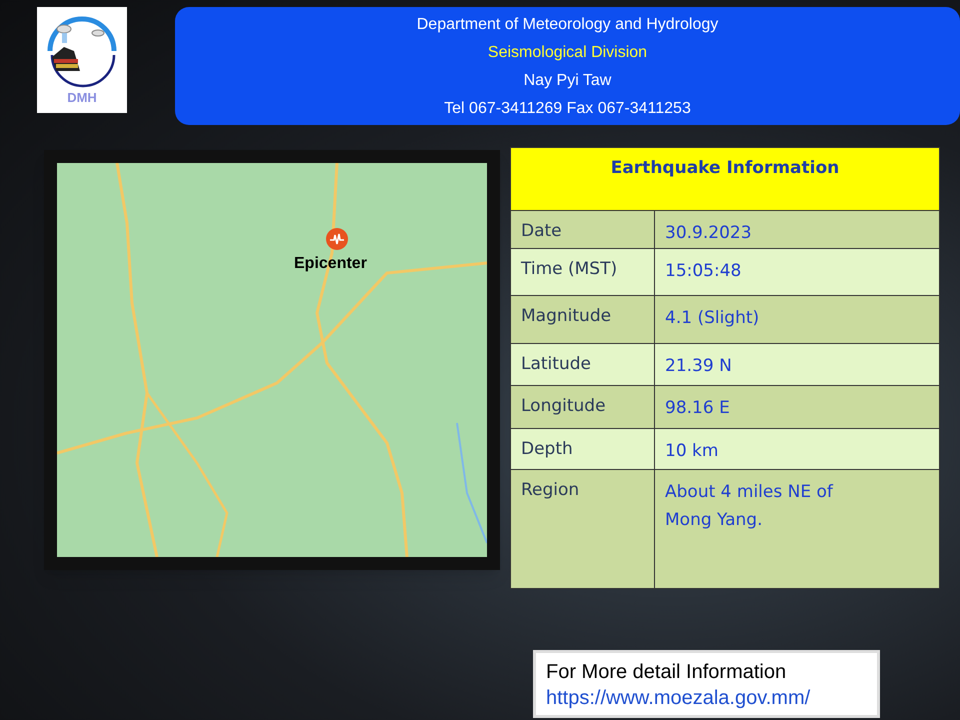 Image resolution: width=960 pixels, height=720 pixels. What do you see at coordinates (583, 319) in the screenshot?
I see `table-cell: Magnitude` at bounding box center [583, 319].